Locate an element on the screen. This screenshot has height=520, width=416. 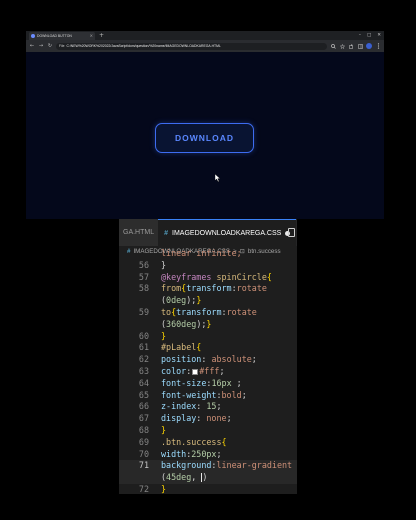
forward-button: → is located at coordinates (41, 46).